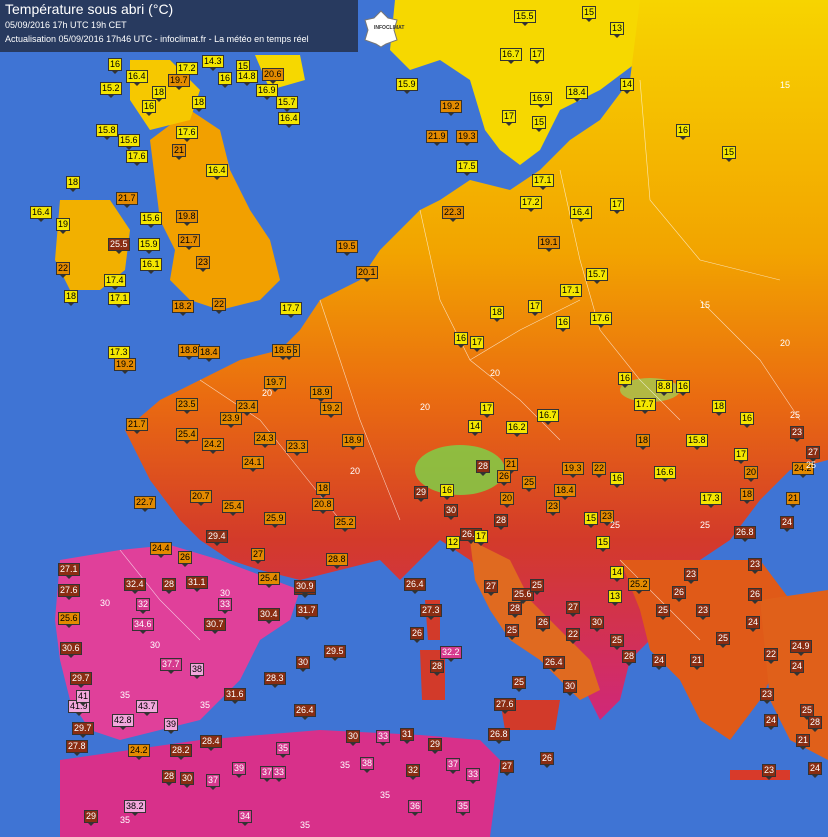 The image size is (828, 837). What do you see at coordinates (107, 130) in the screenshot?
I see `station-temperature-label: 15.8` at bounding box center [107, 130].